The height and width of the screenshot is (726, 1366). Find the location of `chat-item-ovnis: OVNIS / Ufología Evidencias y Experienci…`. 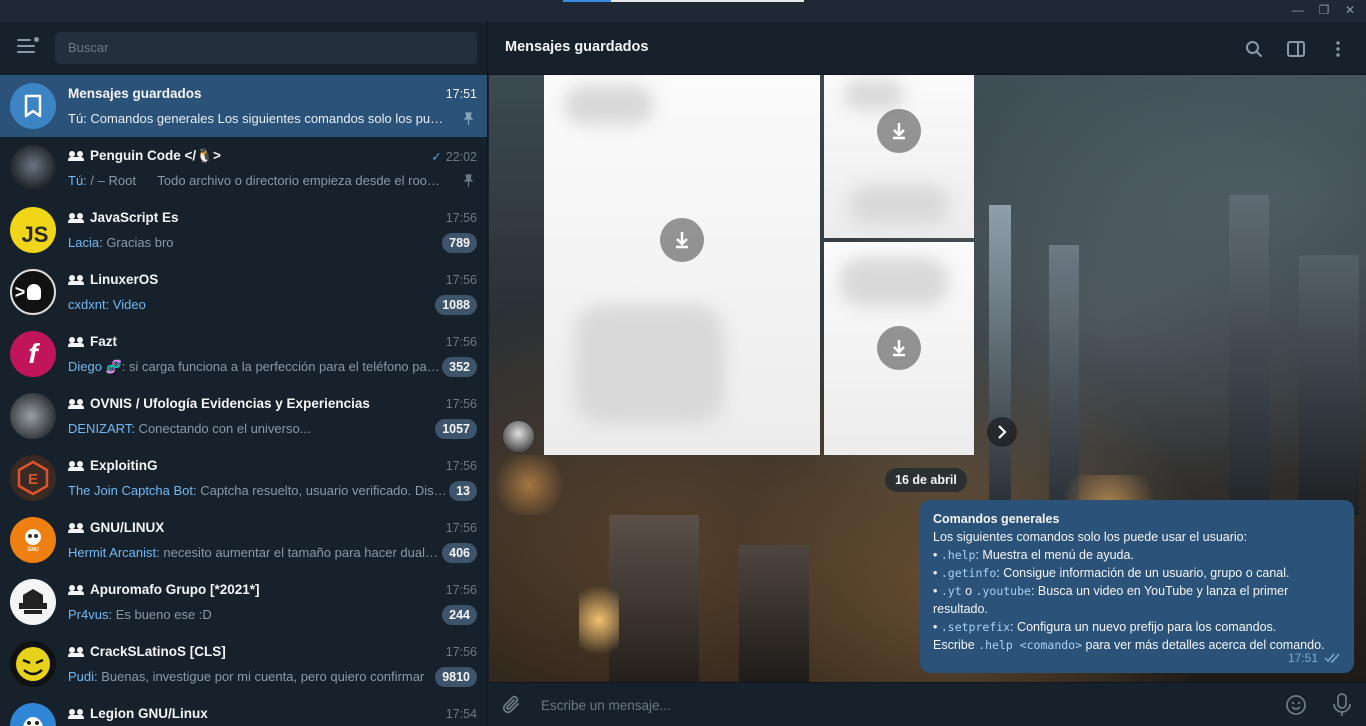

chat-item-ovnis: OVNIS / Ufología Evidencias y Experienci… is located at coordinates (243, 416).